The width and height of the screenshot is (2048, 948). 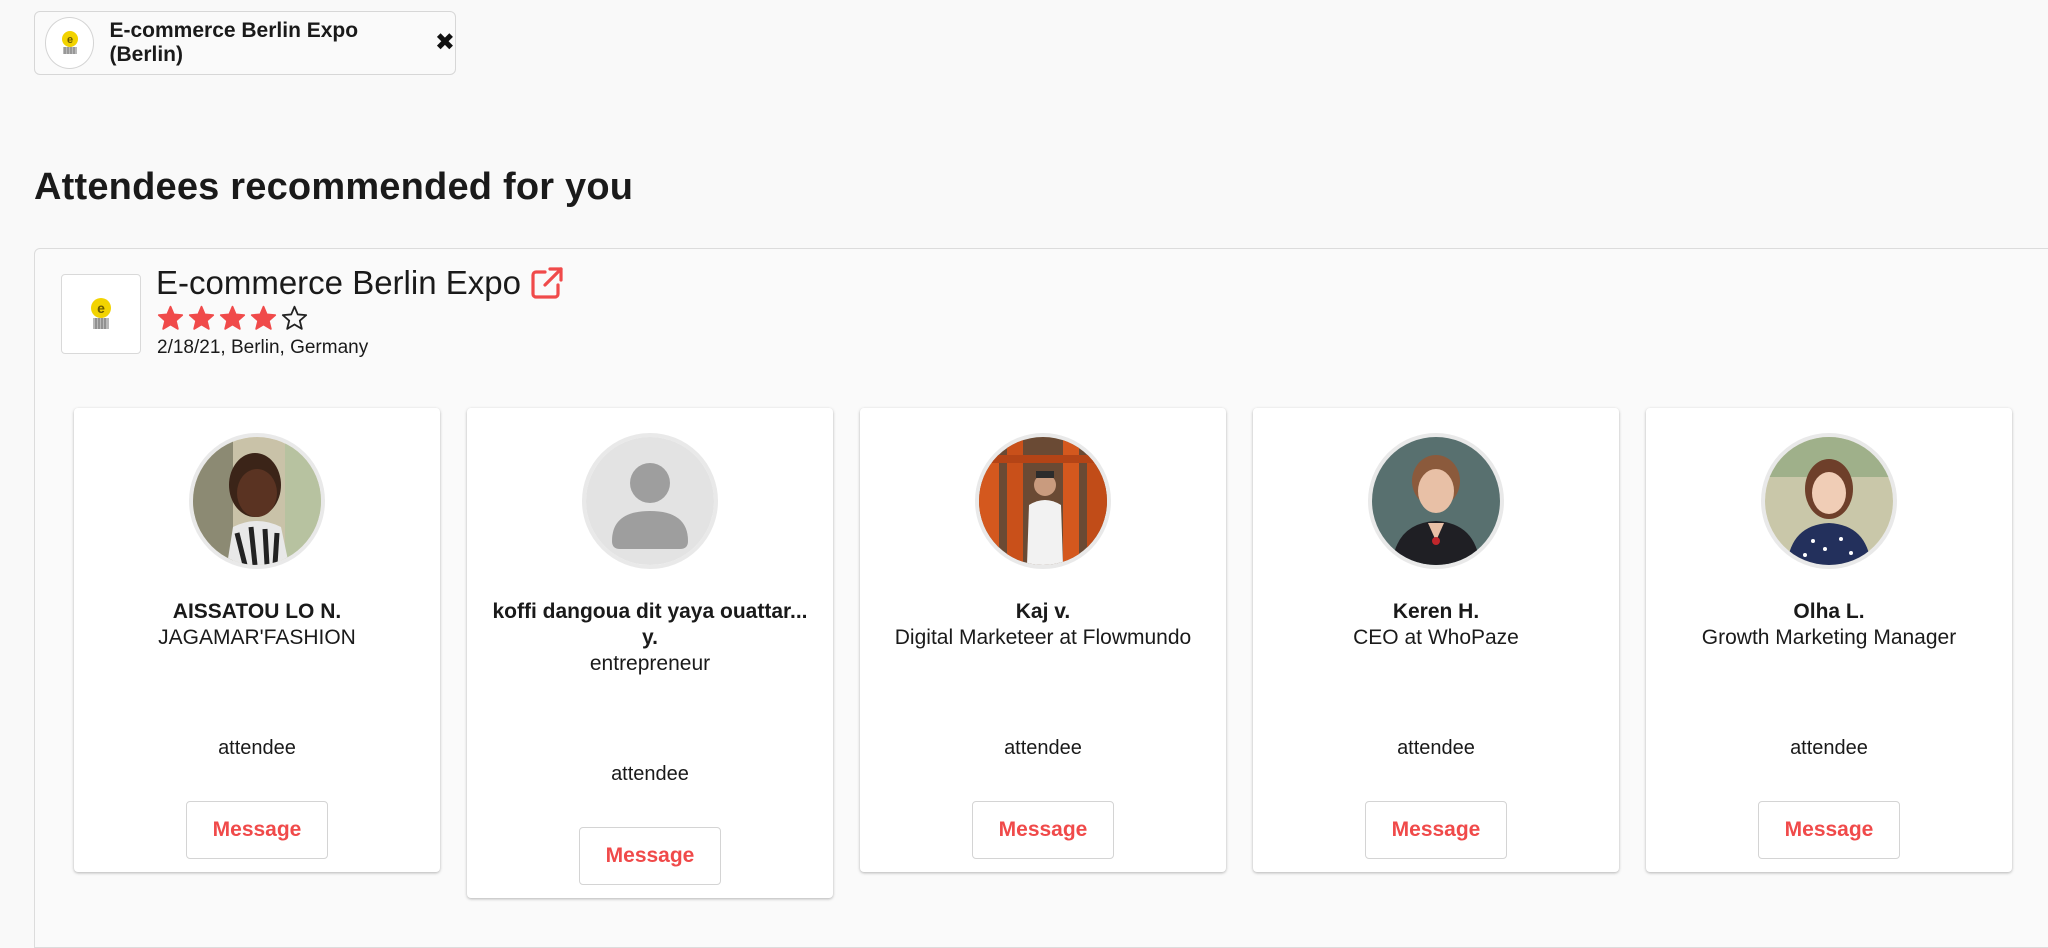 I want to click on attendee-name: Olha L. Growth Marketing Manager, so click(x=1829, y=625).